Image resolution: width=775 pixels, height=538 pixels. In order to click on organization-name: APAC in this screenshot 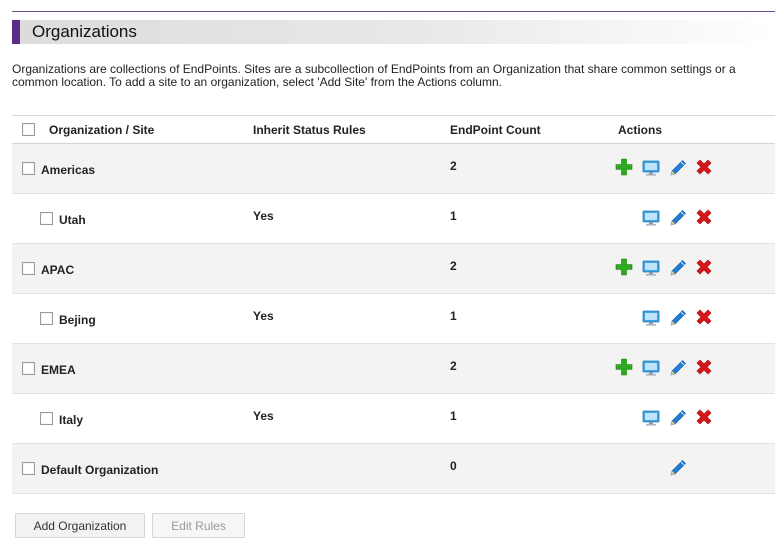, I will do `click(58, 270)`.